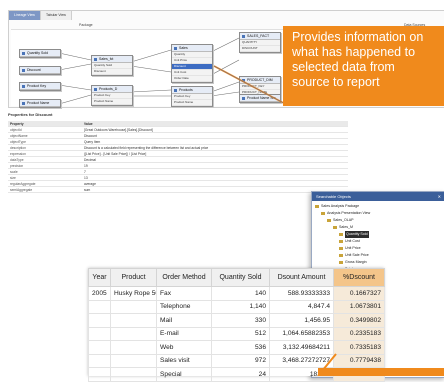  What do you see at coordinates (327, 364) in the screenshot?
I see `callout-pointer-bottom` at bounding box center [327, 364].